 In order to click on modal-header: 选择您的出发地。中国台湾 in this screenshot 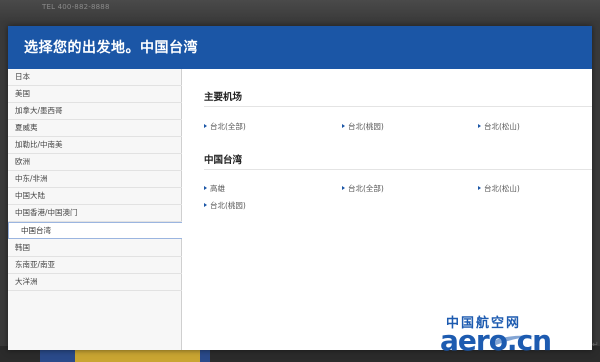, I will do `click(300, 47)`.